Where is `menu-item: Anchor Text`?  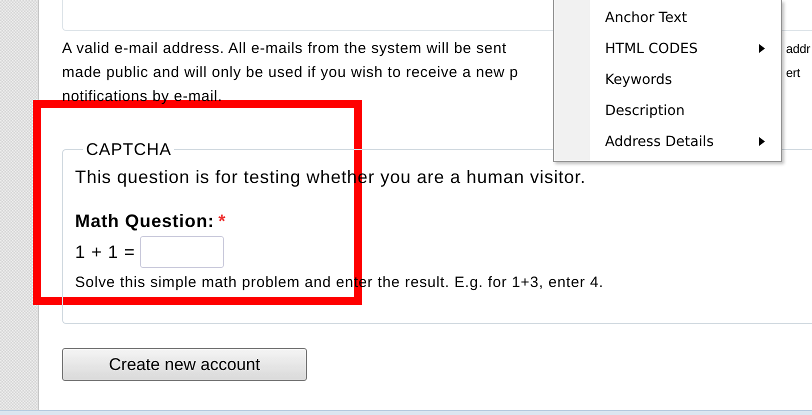 menu-item: Anchor Text is located at coordinates (667, 17).